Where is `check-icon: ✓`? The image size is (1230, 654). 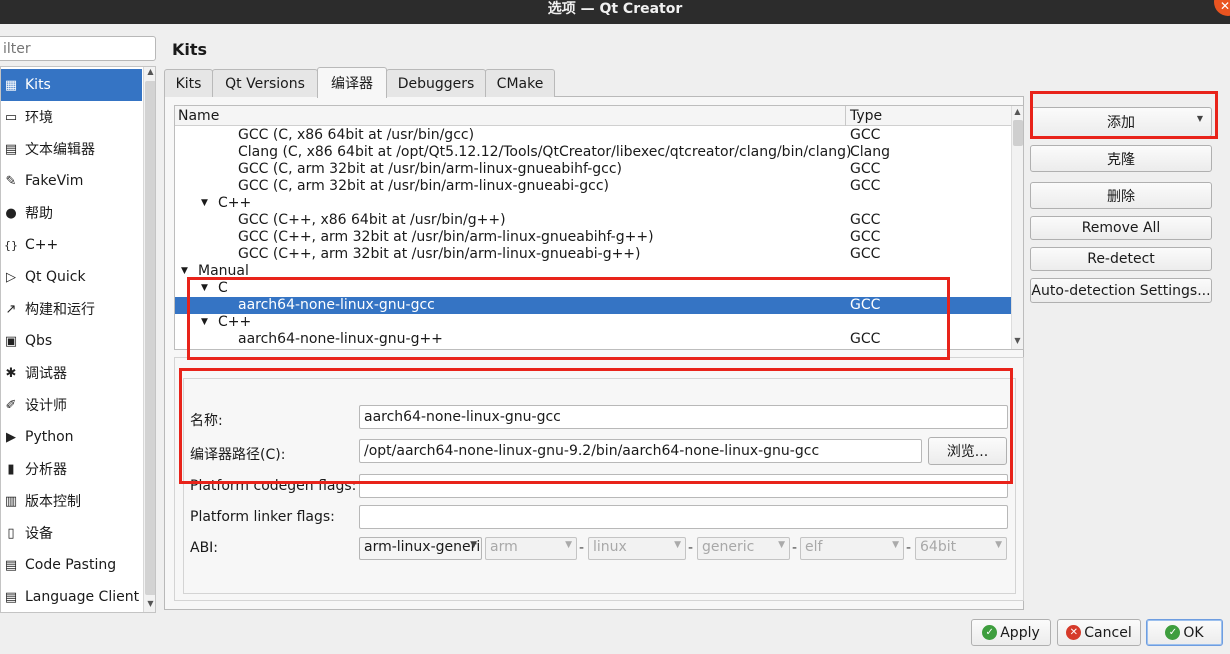 check-icon: ✓ is located at coordinates (1173, 632).